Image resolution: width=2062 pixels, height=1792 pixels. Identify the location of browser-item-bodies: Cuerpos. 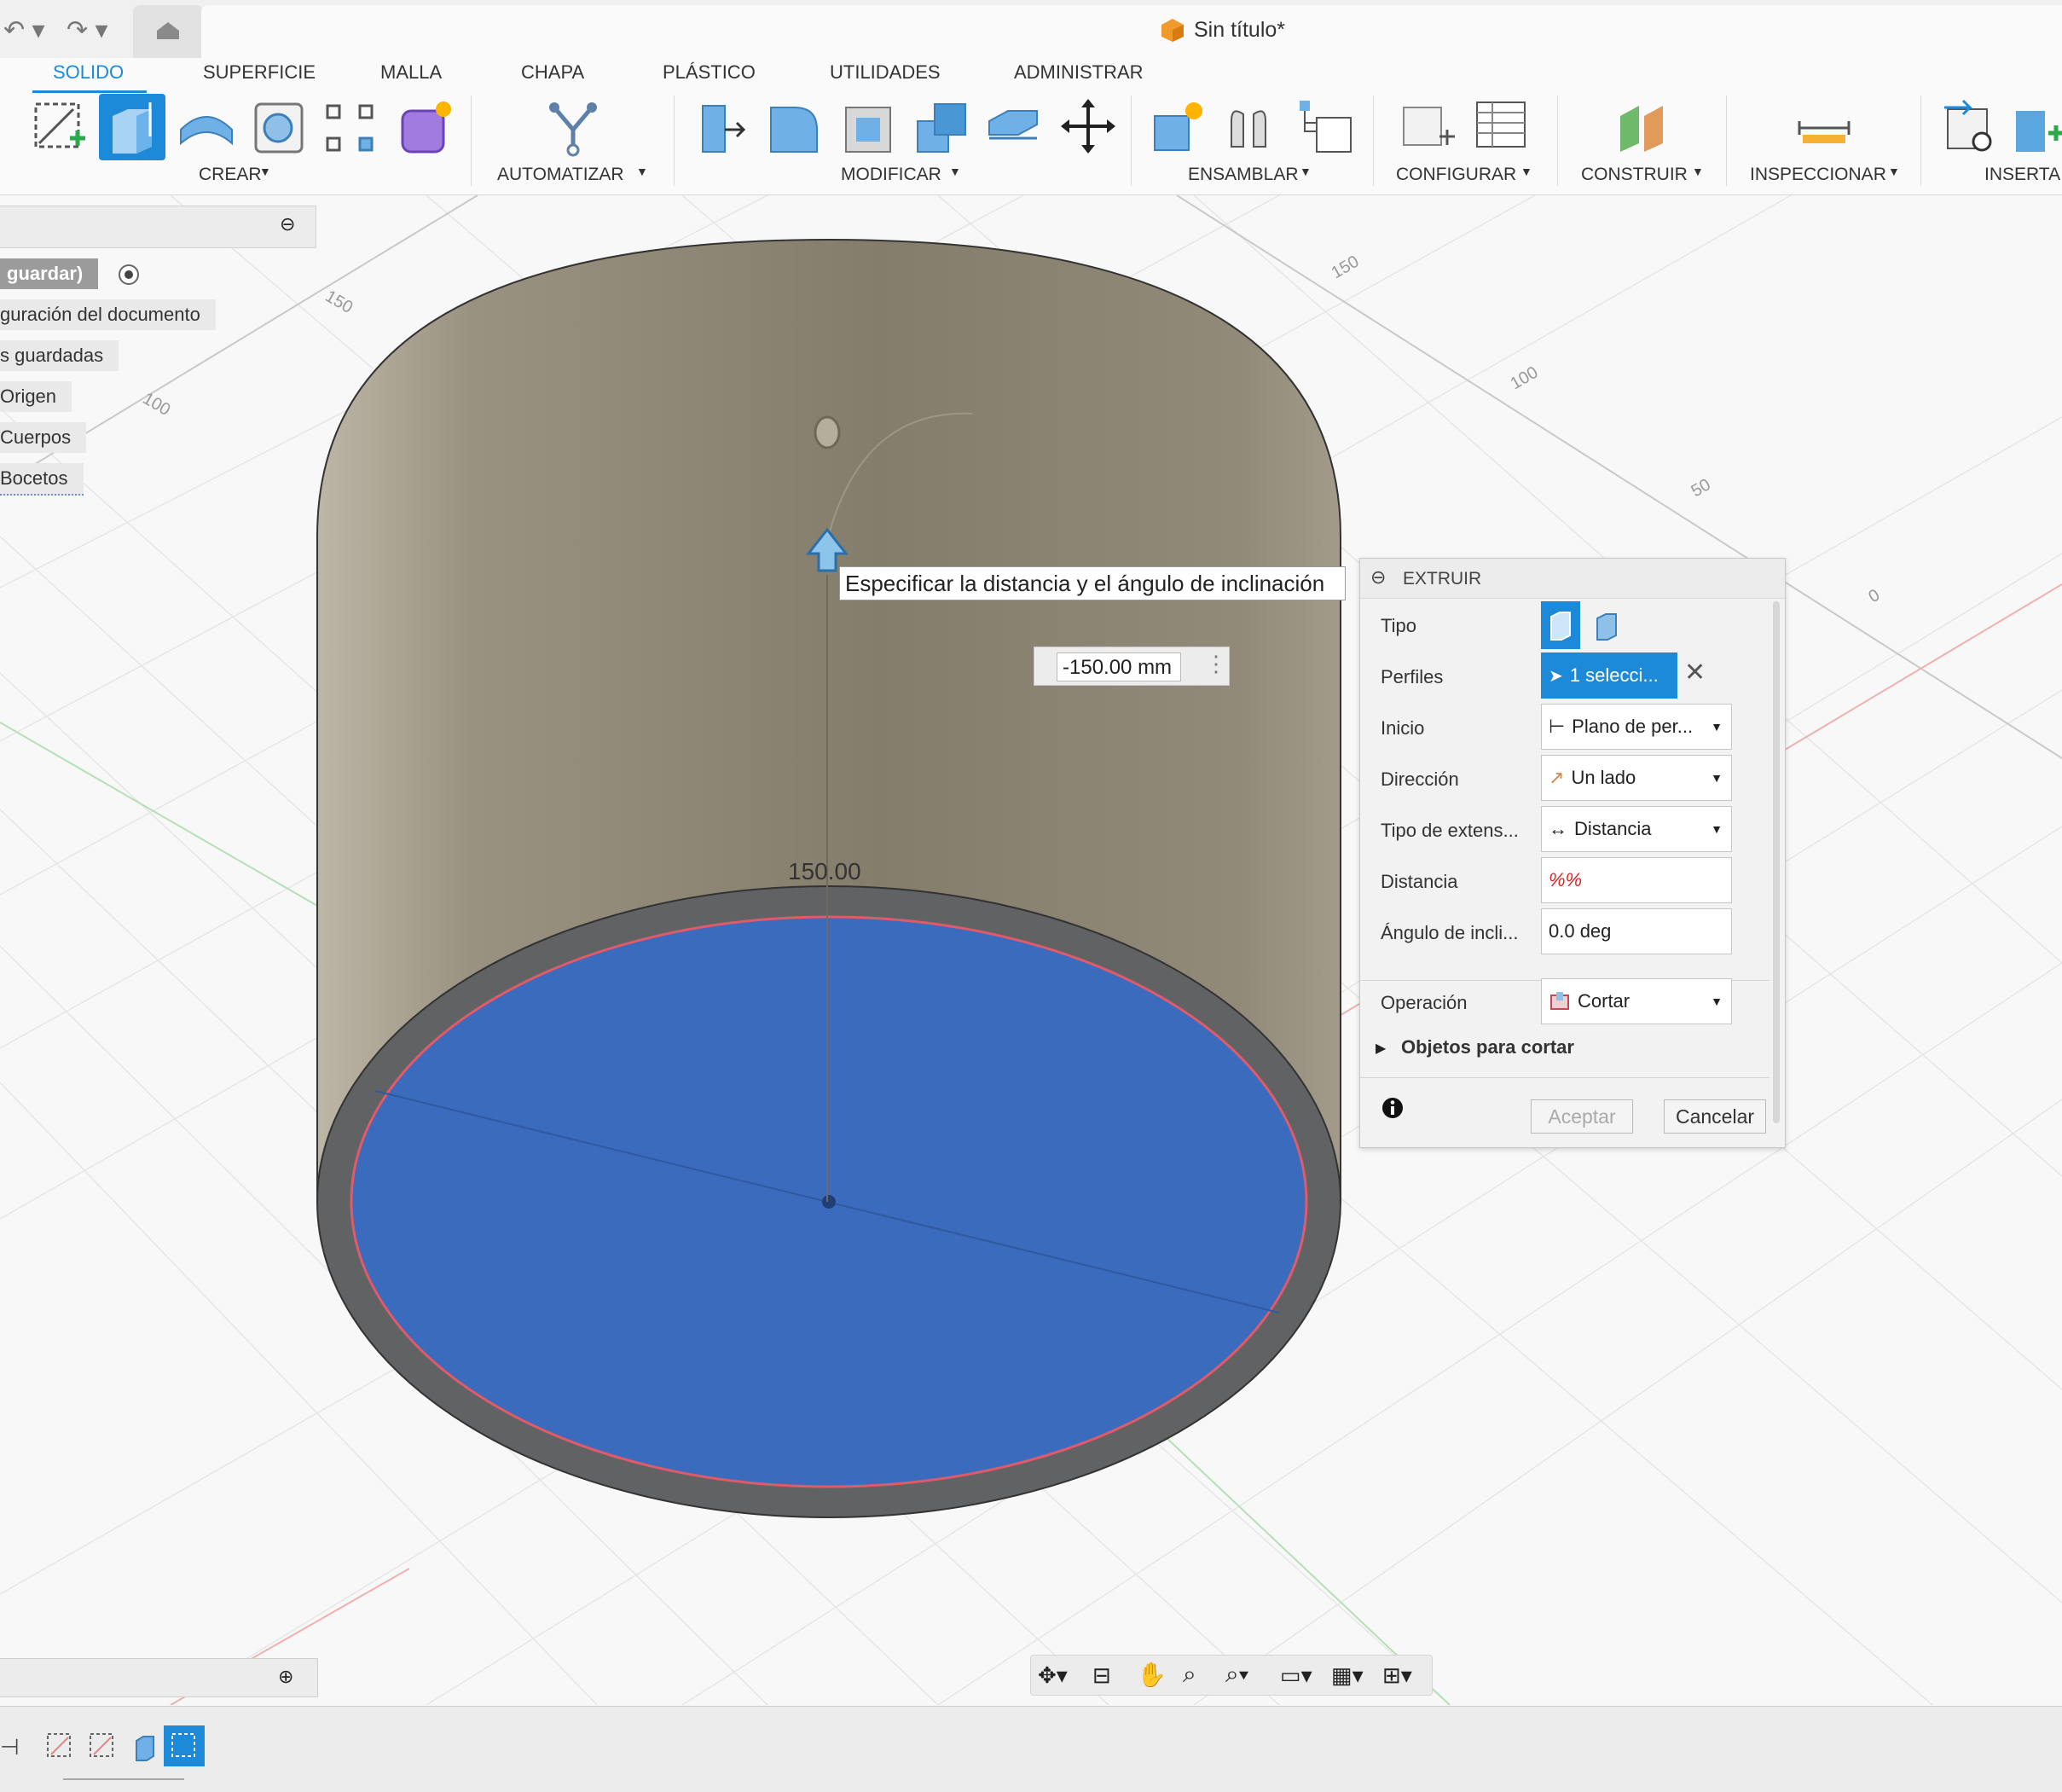
(43, 437).